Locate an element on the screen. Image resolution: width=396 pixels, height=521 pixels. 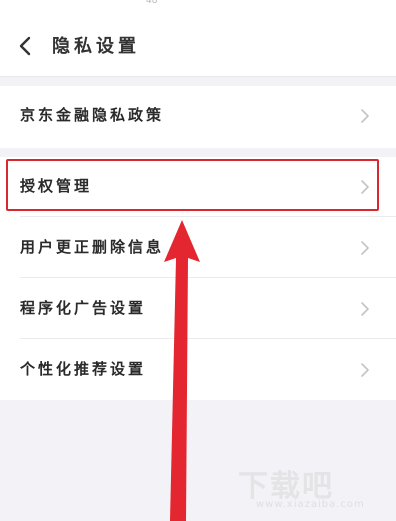
menu-item-label: 京东金融隐私政策 is located at coordinates (92, 115).